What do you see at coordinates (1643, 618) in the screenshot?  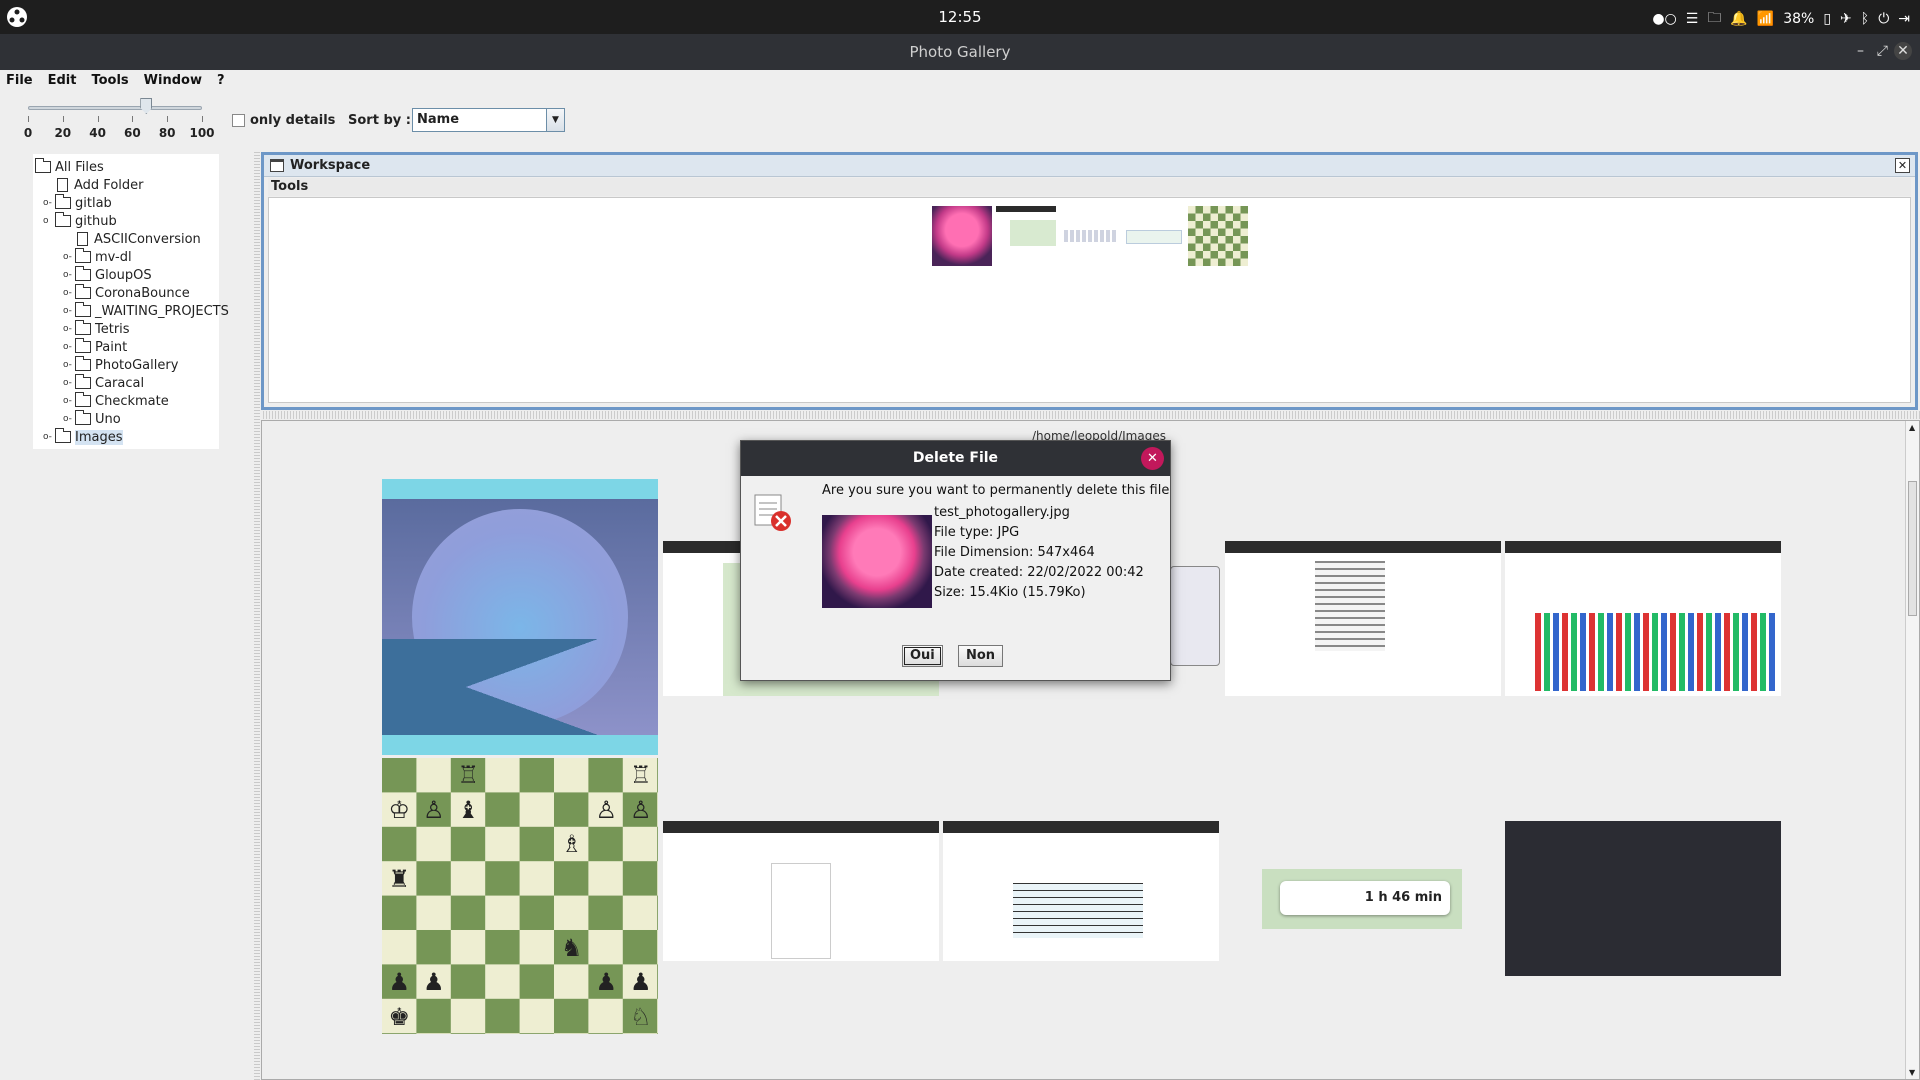 I see `image-screenshot-cards` at bounding box center [1643, 618].